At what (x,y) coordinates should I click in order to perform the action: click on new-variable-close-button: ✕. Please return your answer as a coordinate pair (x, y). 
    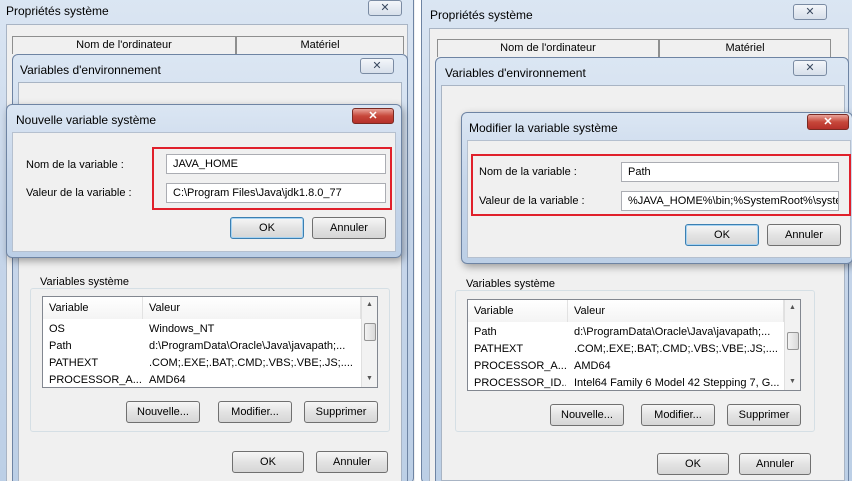
    Looking at the image, I should click on (373, 116).